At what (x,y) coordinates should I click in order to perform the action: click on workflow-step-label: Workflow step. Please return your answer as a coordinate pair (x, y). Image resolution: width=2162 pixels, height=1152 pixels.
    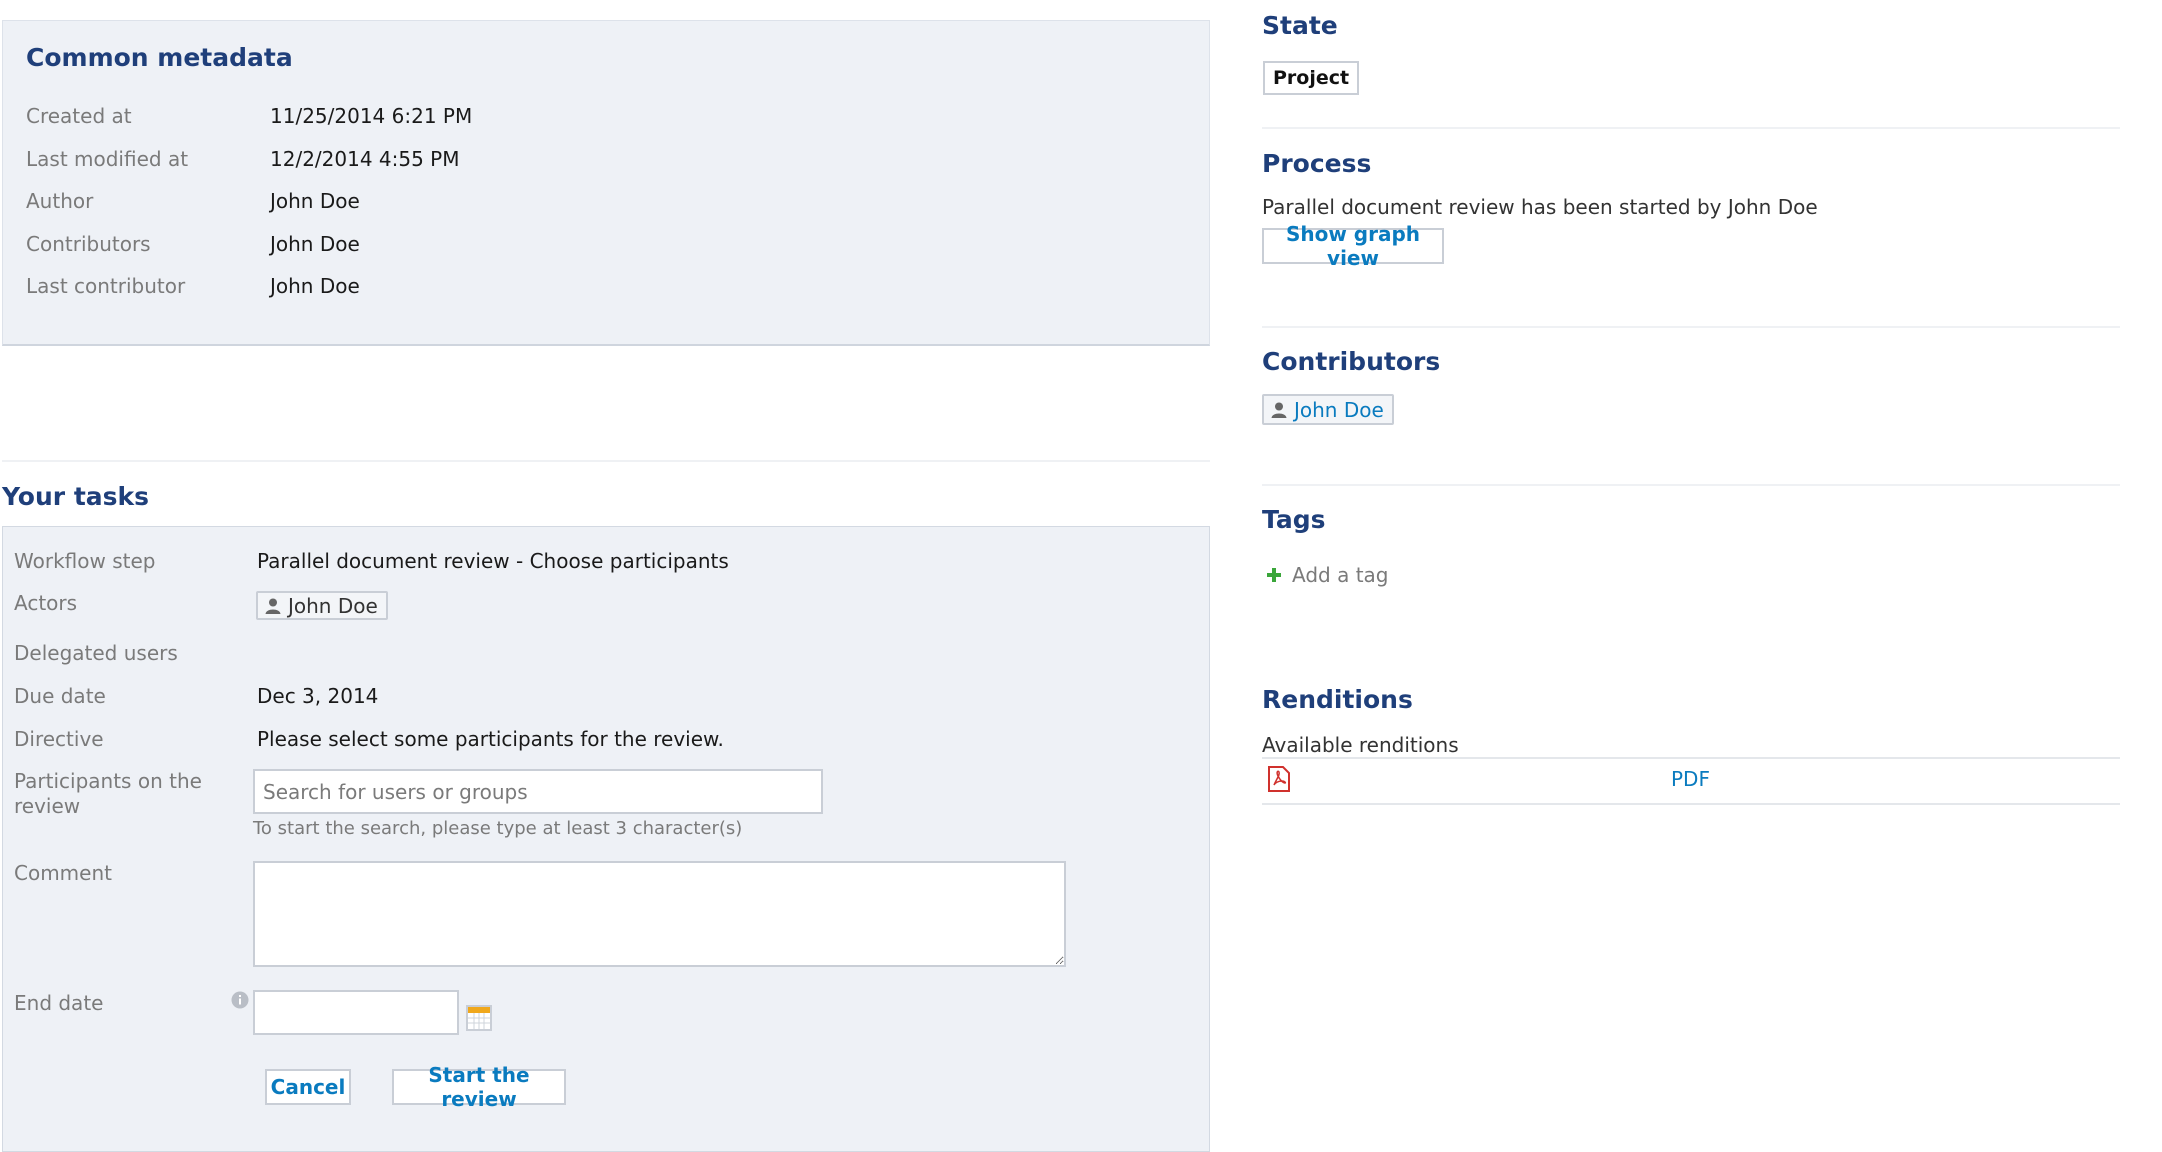
    Looking at the image, I should click on (85, 561).